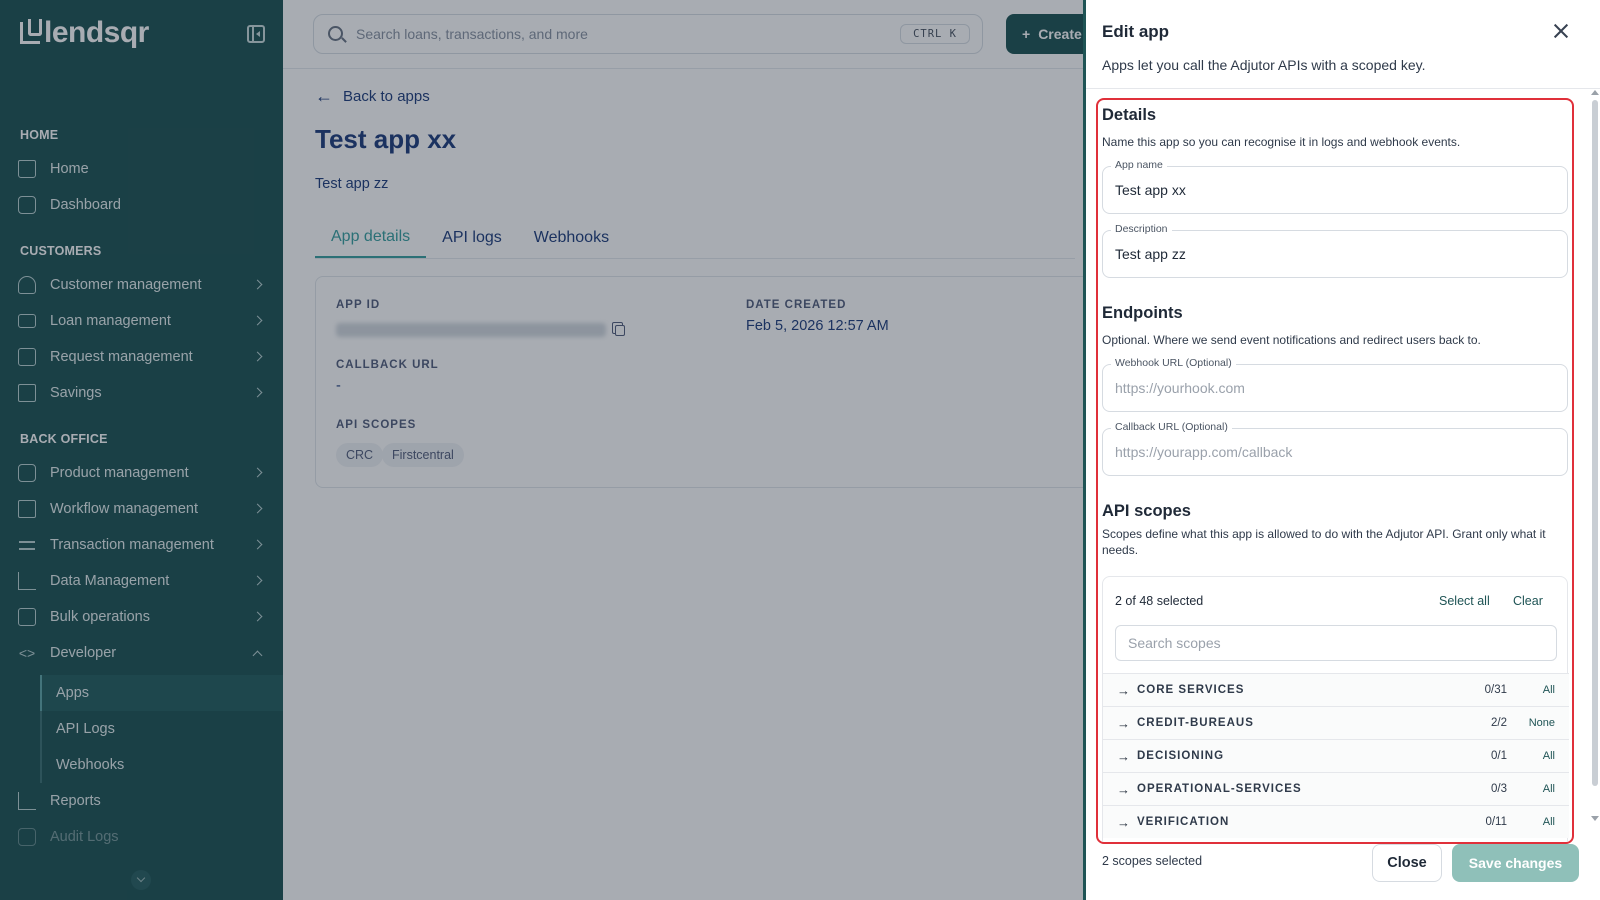  What do you see at coordinates (1183, 822) in the screenshot?
I see `scope-group-name: VERIFICATION` at bounding box center [1183, 822].